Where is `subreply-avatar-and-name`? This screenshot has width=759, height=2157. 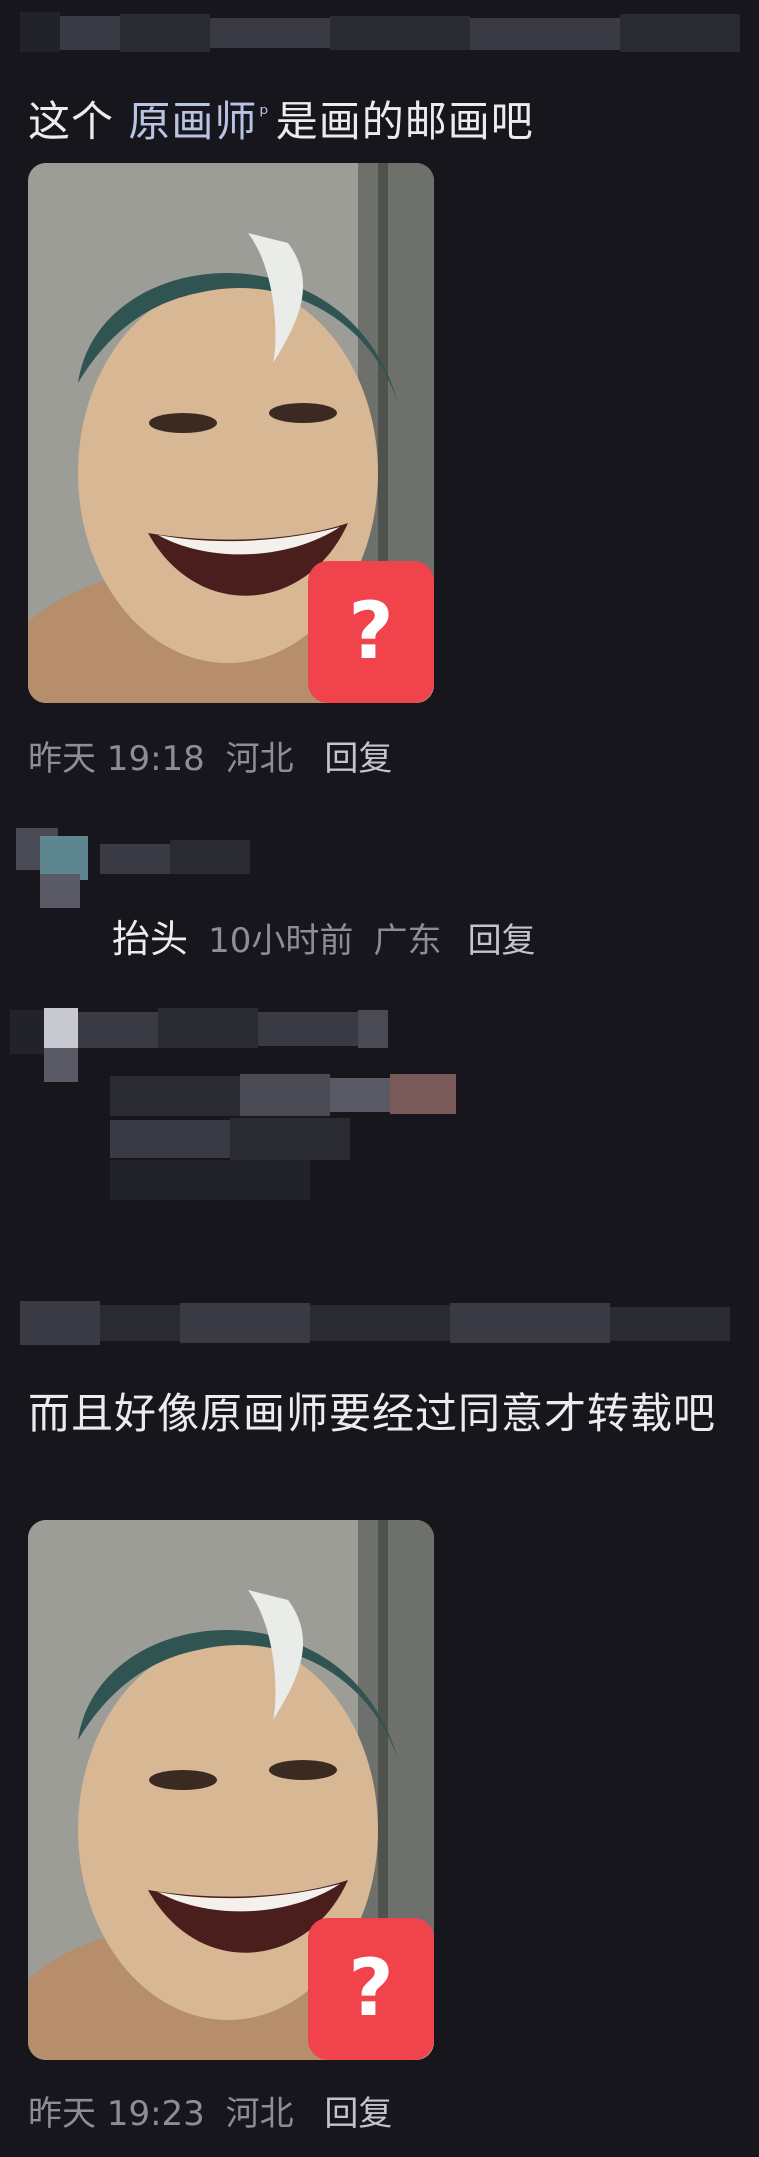
subreply-avatar-and-name is located at coordinates (379, 865).